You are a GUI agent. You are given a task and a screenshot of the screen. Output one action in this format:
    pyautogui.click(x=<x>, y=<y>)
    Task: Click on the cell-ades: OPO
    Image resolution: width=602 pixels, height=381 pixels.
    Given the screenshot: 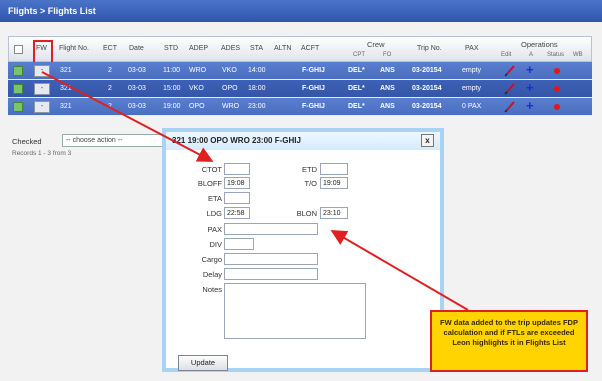 What is the action you would take?
    pyautogui.click(x=230, y=88)
    